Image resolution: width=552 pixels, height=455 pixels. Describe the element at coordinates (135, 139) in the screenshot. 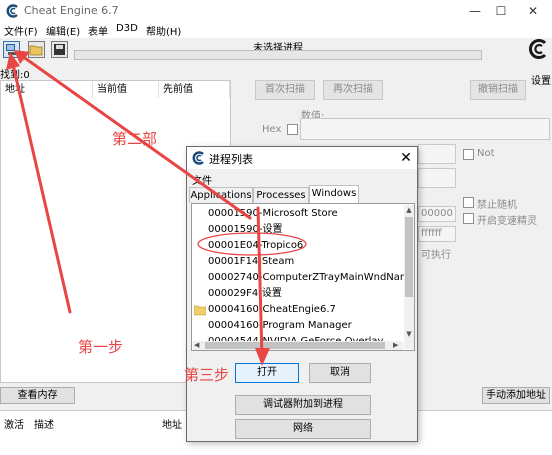

I see `annotation-step-2: 第二部` at that location.